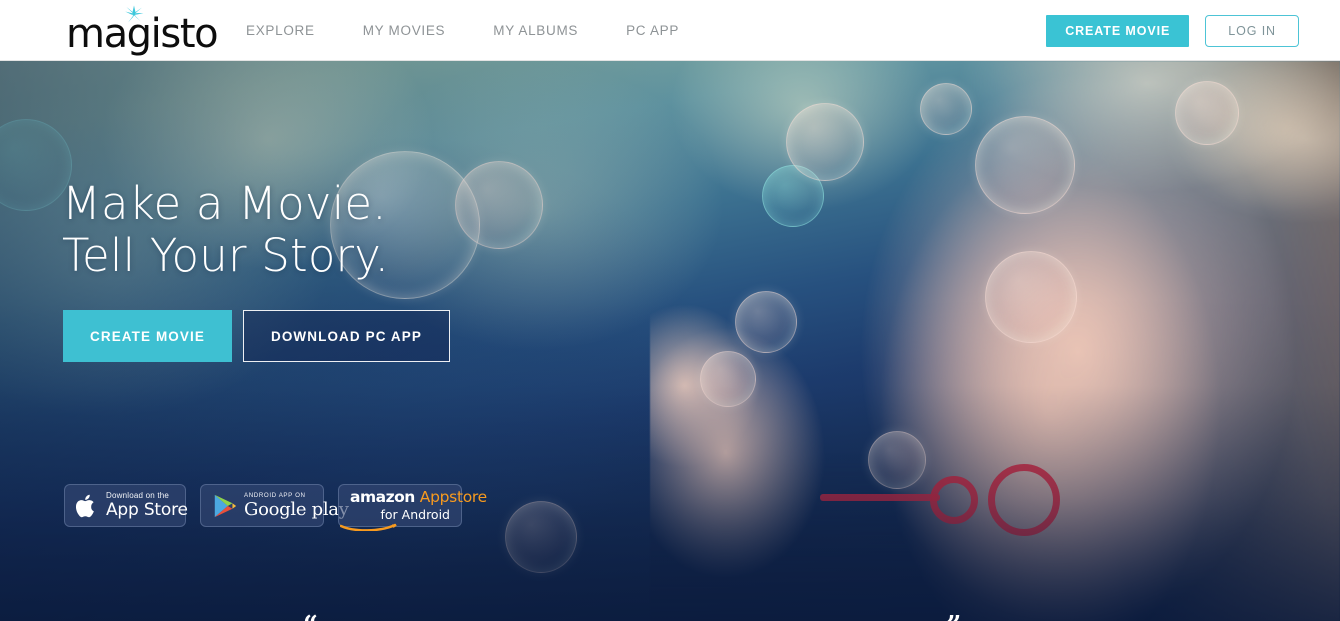 This screenshot has height=621, width=1340. I want to click on hero-create-movie-button: CREATE MOVIE, so click(147, 336).